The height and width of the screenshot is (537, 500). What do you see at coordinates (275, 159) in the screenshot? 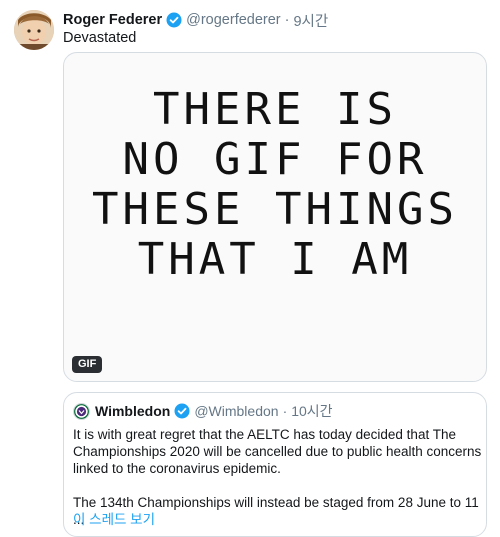
I see `gif-caption-line: NO GIF FOR` at bounding box center [275, 159].